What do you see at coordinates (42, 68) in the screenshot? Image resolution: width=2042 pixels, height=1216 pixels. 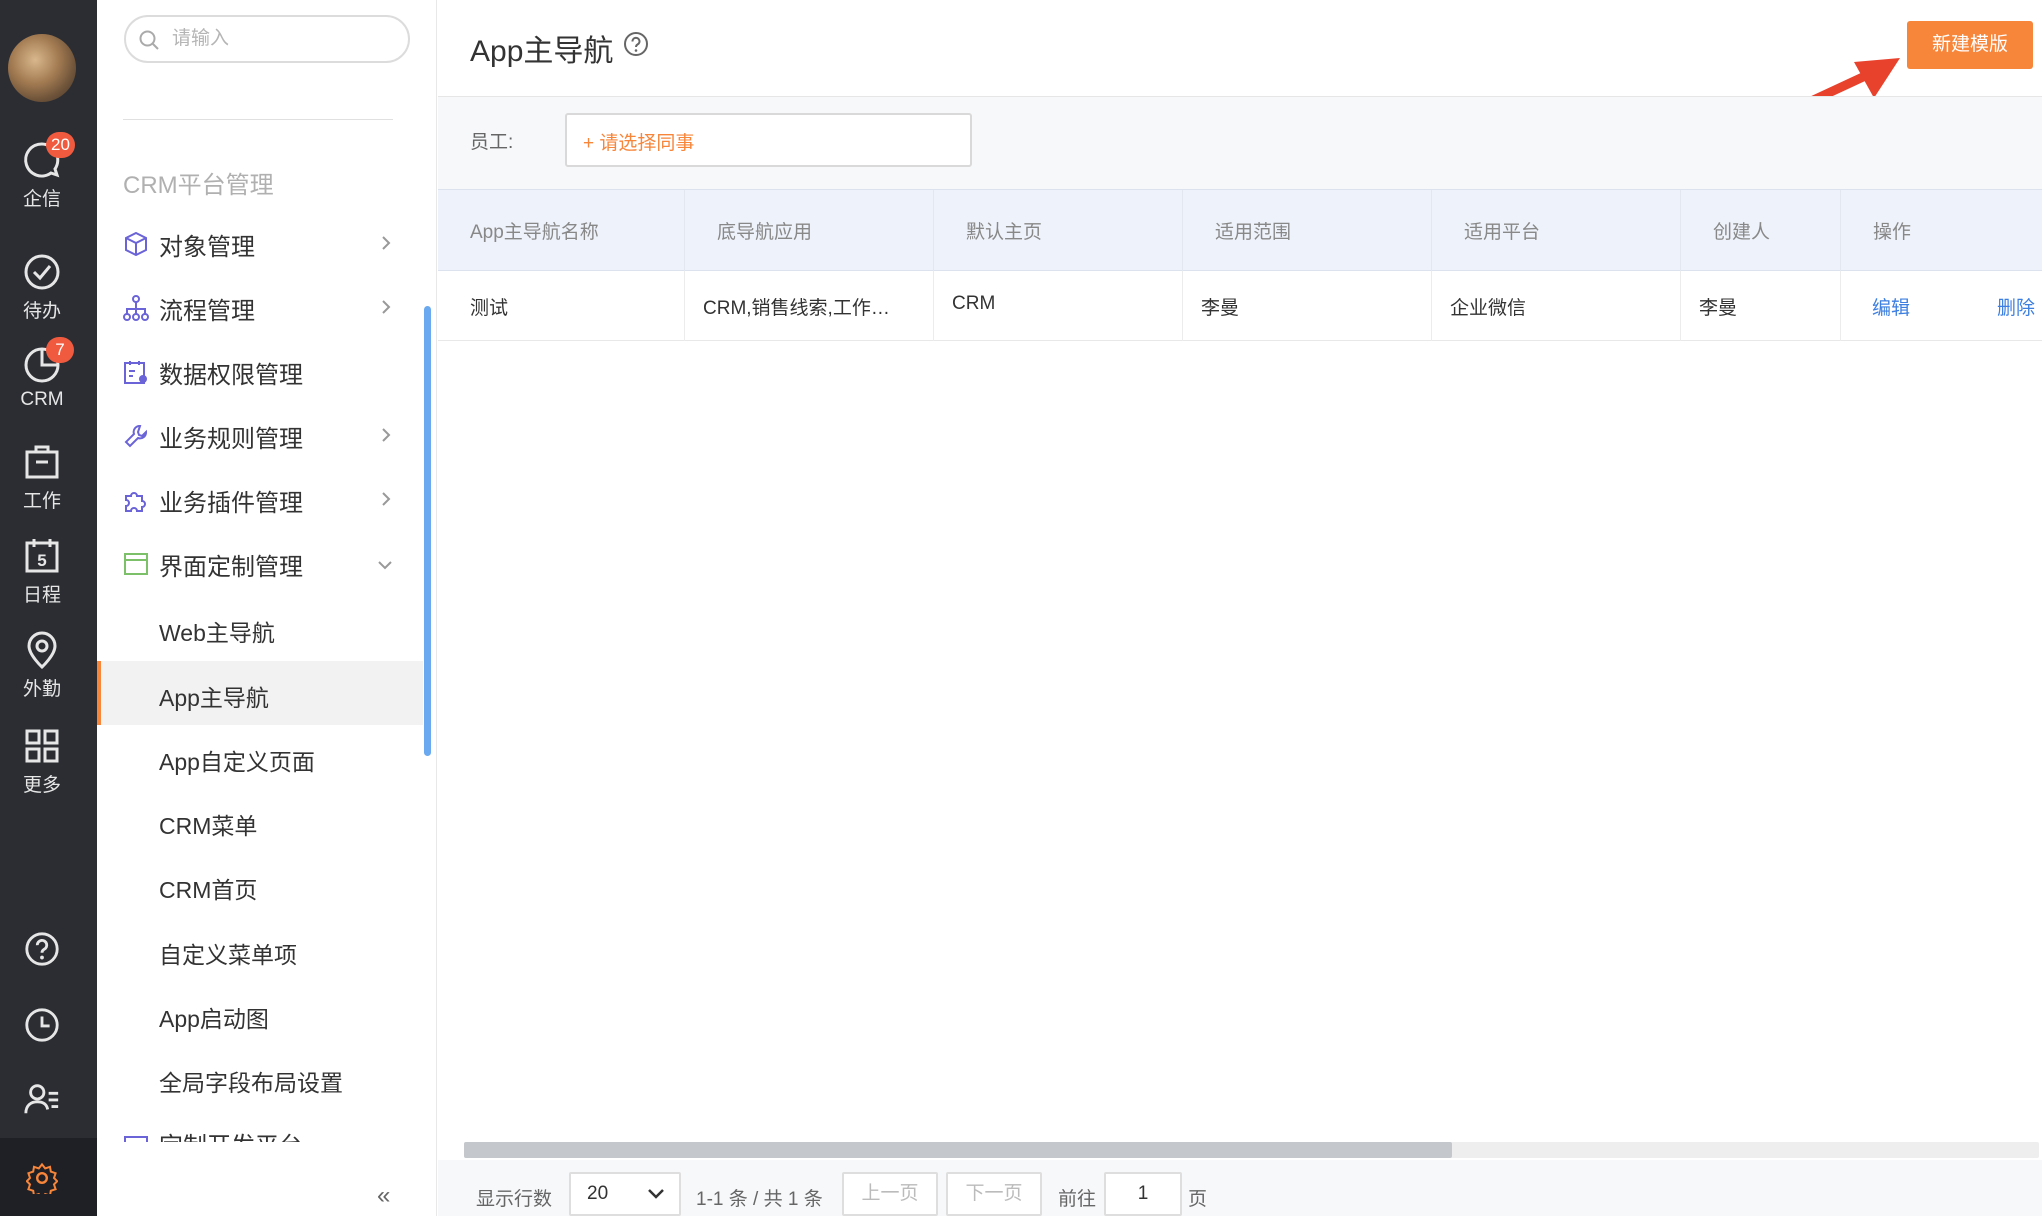 I see `avatar` at bounding box center [42, 68].